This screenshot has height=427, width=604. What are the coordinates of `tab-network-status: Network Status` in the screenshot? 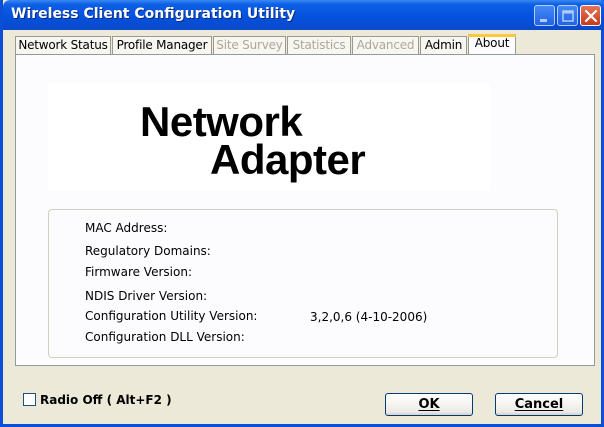 It's located at (63, 45).